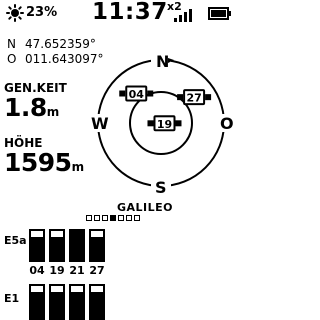 Image resolution: width=320 pixels, height=320 pixels. What do you see at coordinates (25, 107) in the screenshot?
I see `speed-number: 1.8` at bounding box center [25, 107].